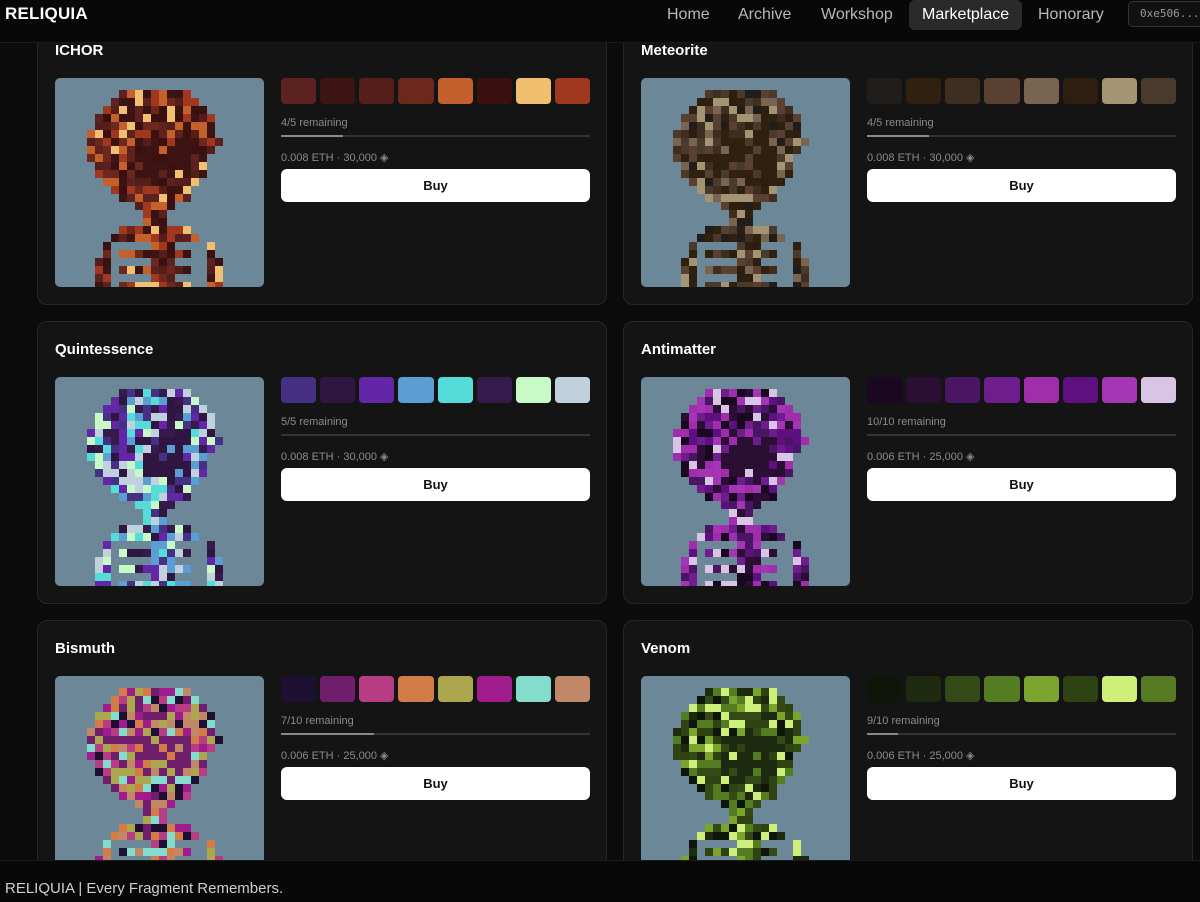 The image size is (1200, 902). I want to click on remaining-count: 5/5 remaining, so click(314, 422).